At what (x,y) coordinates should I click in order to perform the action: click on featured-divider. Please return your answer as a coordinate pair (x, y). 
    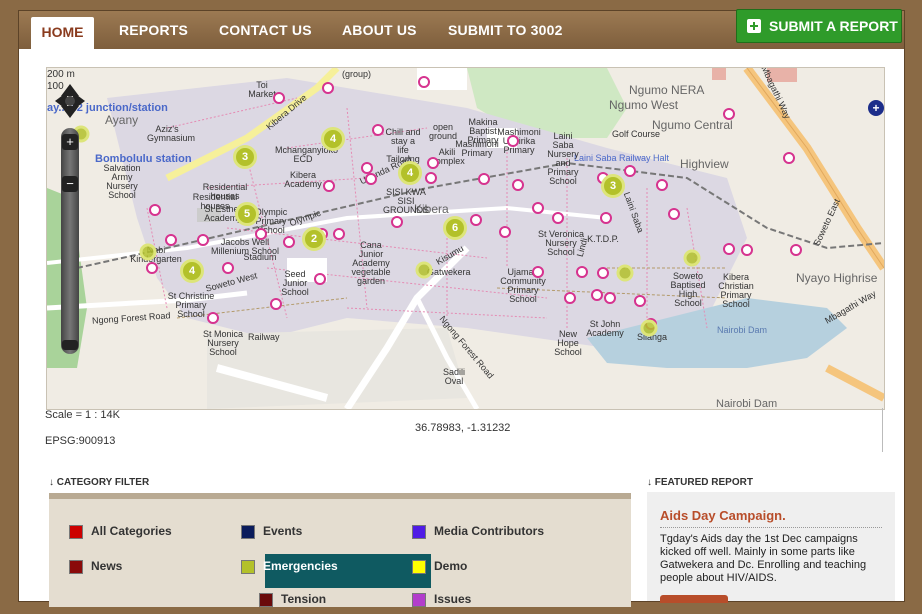
    Looking at the image, I should click on (771, 527).